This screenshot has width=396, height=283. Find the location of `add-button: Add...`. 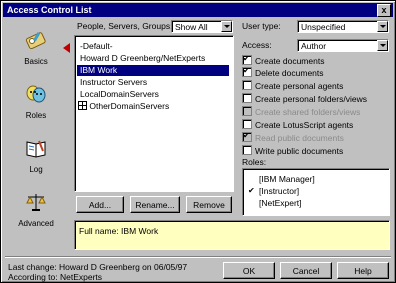

add-button: Add... is located at coordinates (100, 204).